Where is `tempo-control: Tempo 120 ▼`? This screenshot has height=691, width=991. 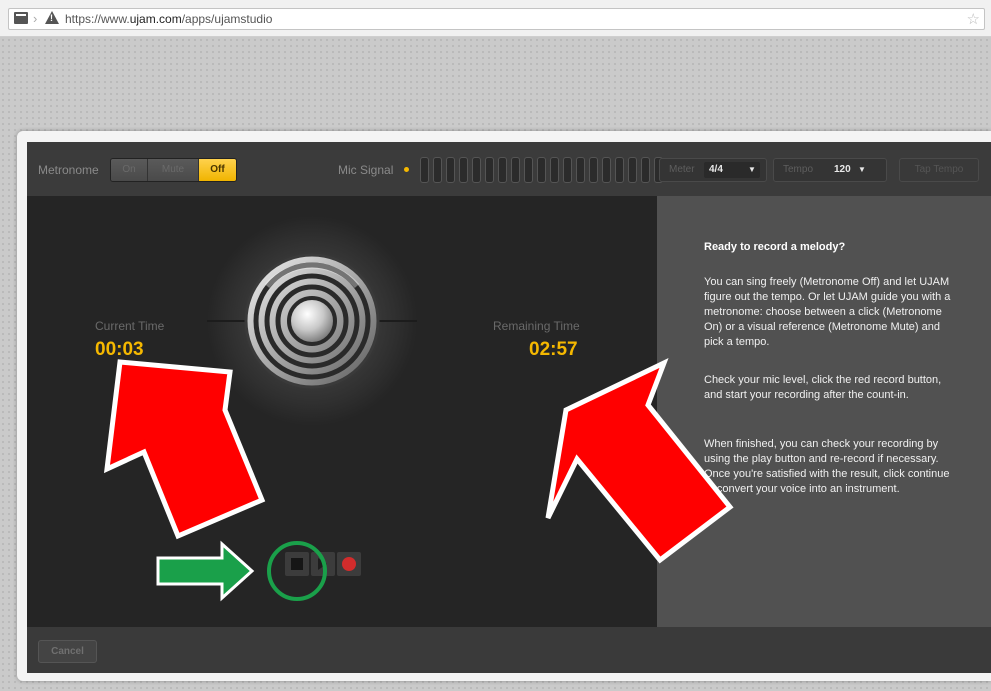 tempo-control: Tempo 120 ▼ is located at coordinates (830, 170).